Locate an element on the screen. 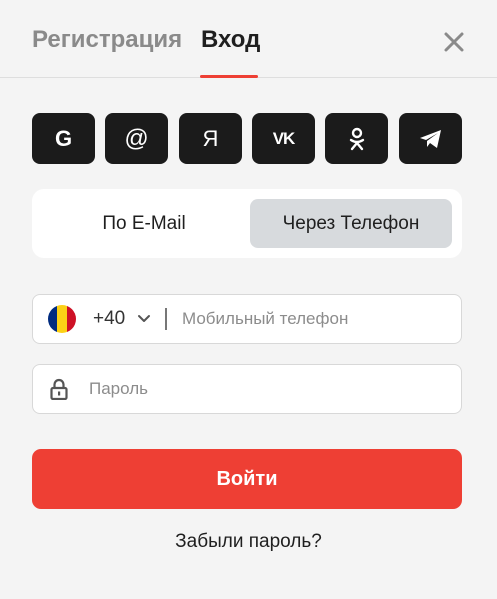 Image resolution: width=497 pixels, height=599 pixels. tab-registration: Регистрация is located at coordinates (107, 40).